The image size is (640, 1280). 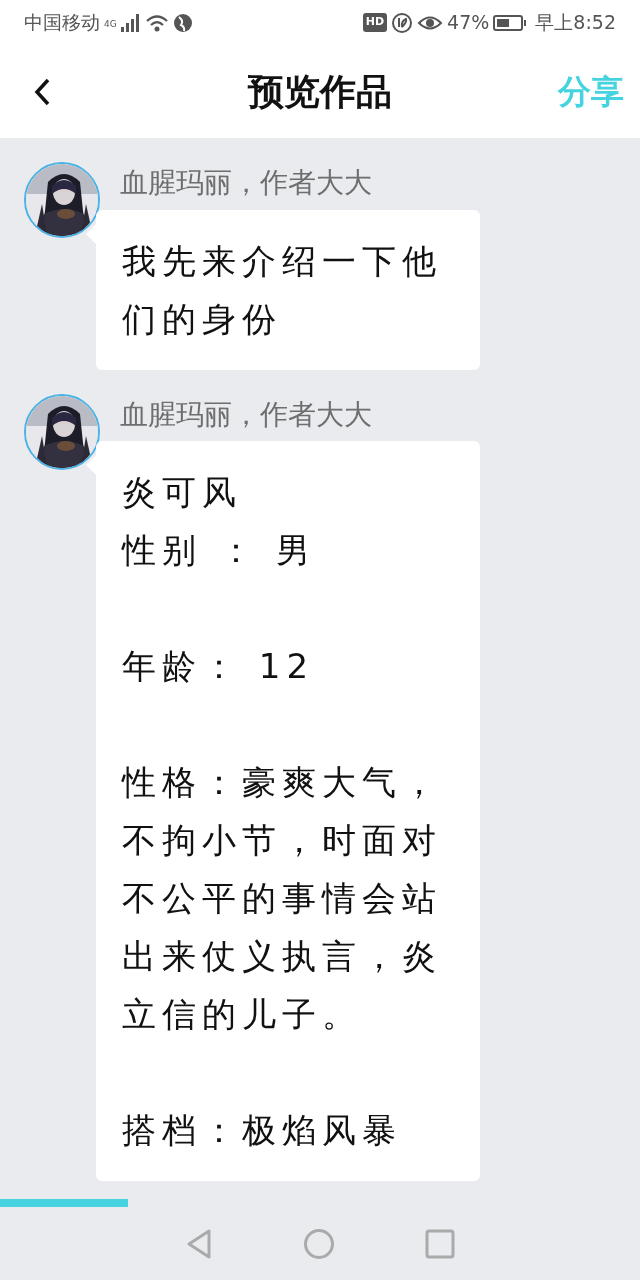 What do you see at coordinates (282, 290) in the screenshot?
I see `message-text: 我先来介绍一下他们的身份` at bounding box center [282, 290].